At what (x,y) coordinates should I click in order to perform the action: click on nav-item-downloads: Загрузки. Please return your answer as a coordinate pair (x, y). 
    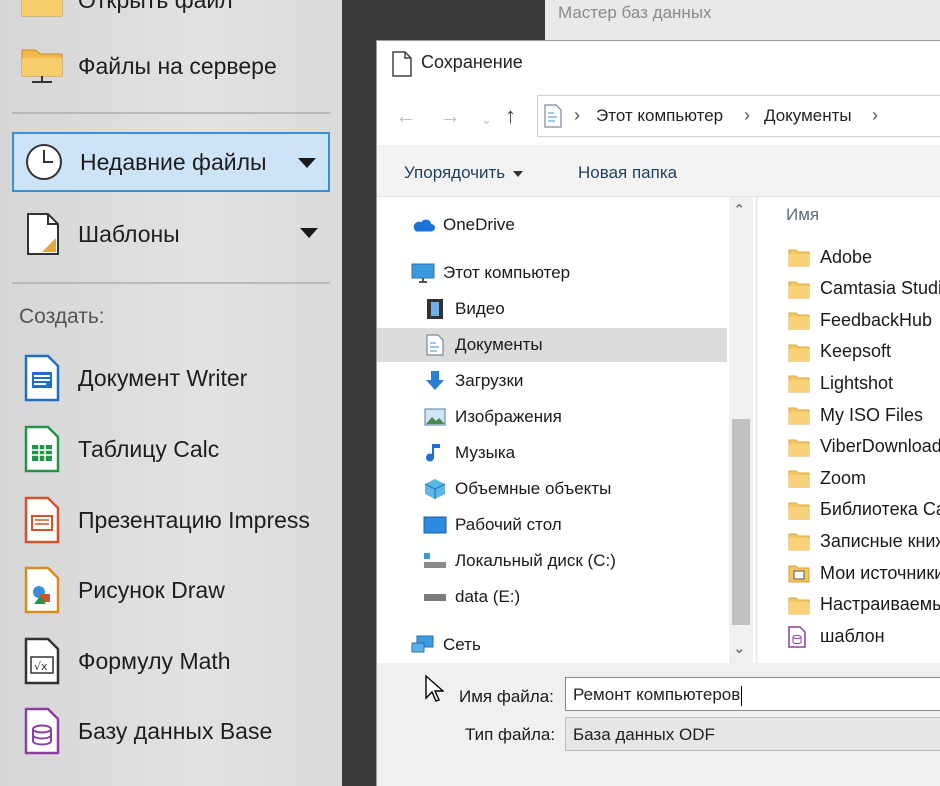
    Looking at the image, I should click on (552, 381).